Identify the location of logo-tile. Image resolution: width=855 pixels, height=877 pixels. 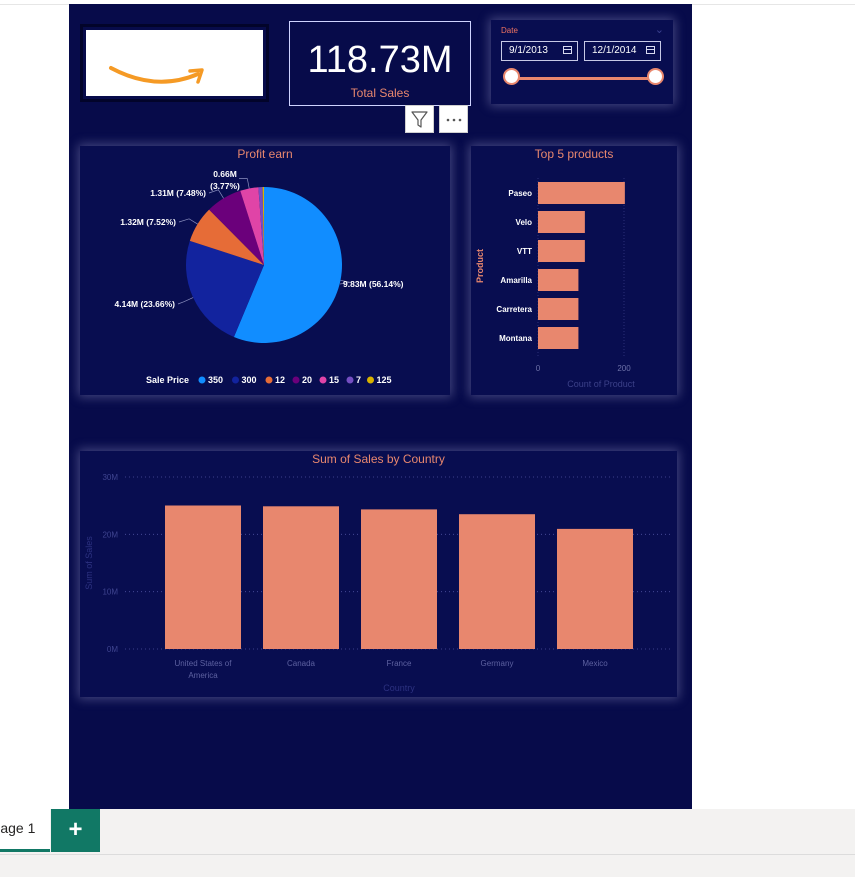
(174, 63).